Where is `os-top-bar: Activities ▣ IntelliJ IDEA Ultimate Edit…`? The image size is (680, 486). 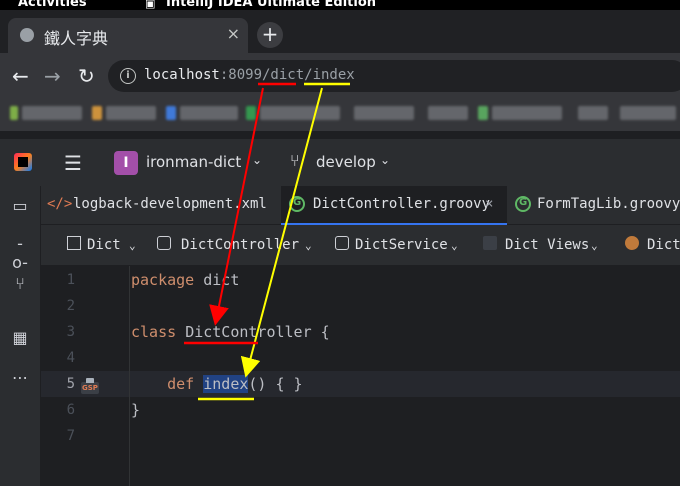
os-top-bar: Activities ▣ IntelliJ IDEA Ultimate Edit… is located at coordinates (340, 5).